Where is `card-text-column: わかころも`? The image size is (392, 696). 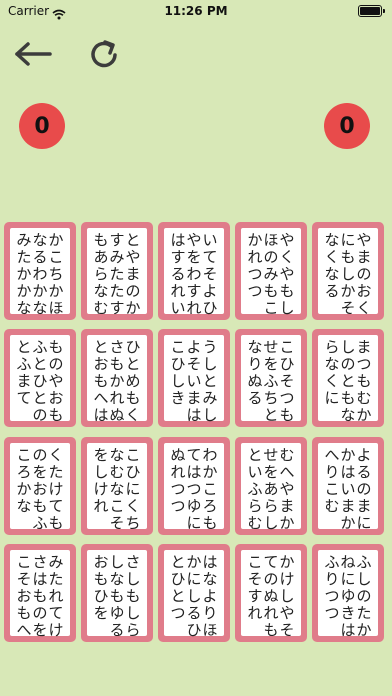 card-text-column: わかころも is located at coordinates (210, 489).